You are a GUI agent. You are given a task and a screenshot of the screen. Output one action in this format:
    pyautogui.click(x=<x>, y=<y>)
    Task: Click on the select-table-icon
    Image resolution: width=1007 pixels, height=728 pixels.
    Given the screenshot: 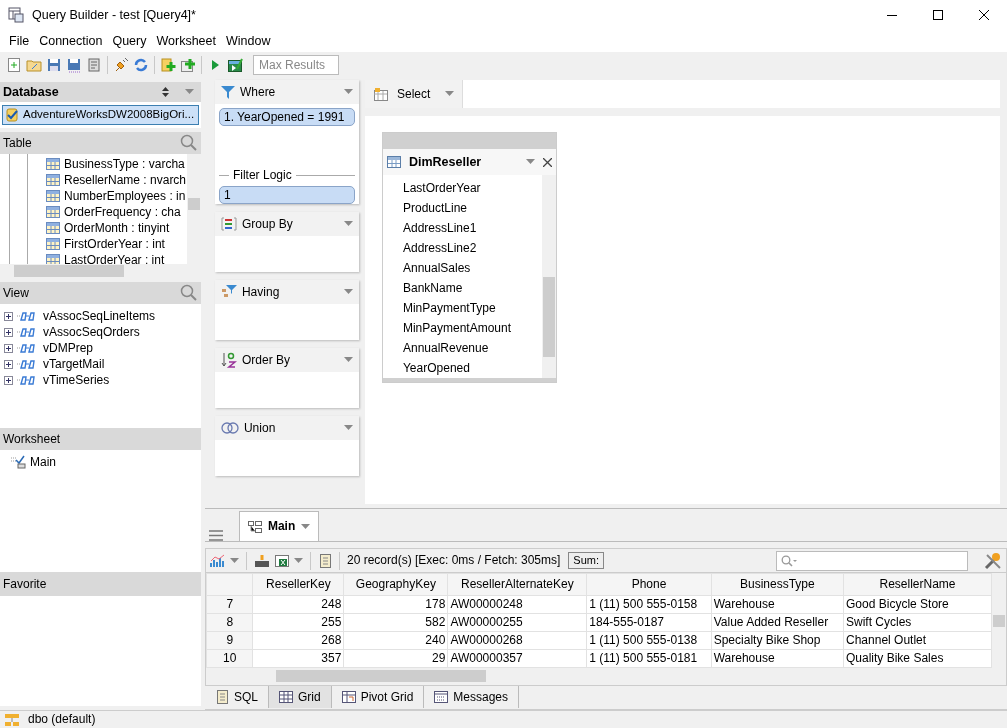 What is the action you would take?
    pyautogui.click(x=380, y=94)
    